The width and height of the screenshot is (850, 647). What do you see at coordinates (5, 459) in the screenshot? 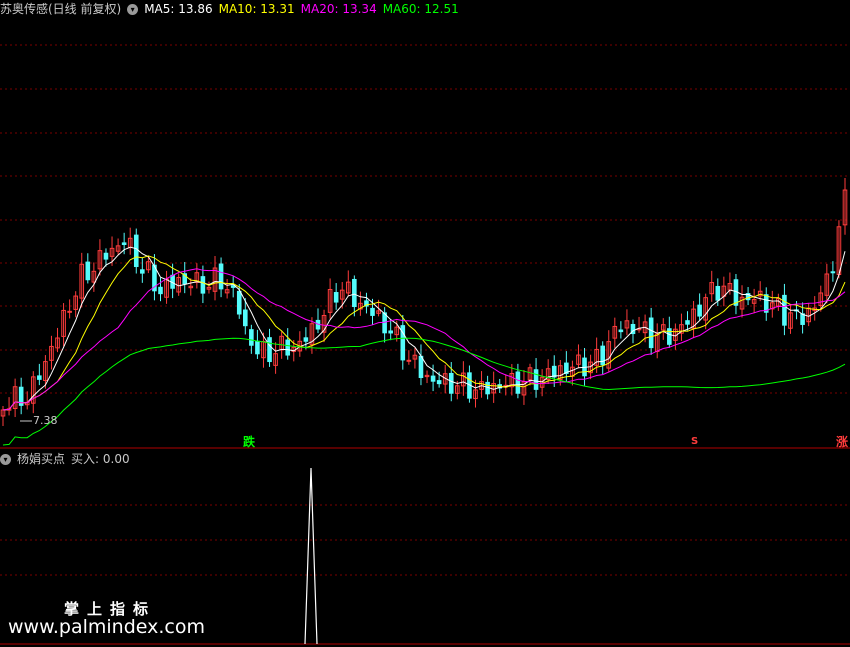
I see `dropdown-icon: ▾` at bounding box center [5, 459].